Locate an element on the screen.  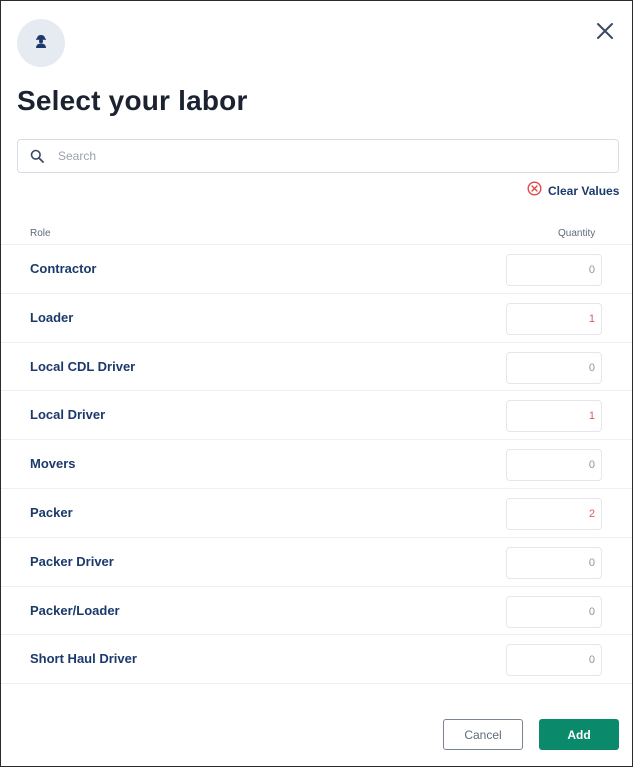
role-column-header: Role is located at coordinates (40, 233).